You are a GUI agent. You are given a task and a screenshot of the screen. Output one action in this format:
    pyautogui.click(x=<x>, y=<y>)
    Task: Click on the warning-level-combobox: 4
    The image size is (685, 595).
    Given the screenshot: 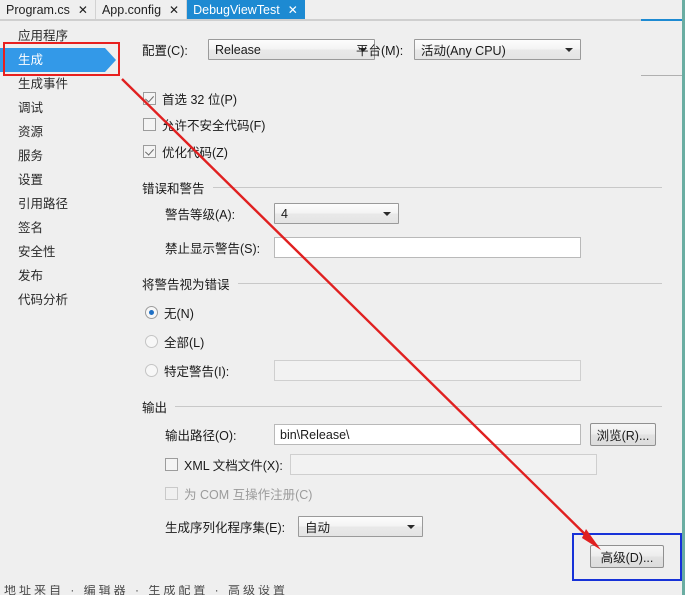 What is the action you would take?
    pyautogui.click(x=336, y=213)
    